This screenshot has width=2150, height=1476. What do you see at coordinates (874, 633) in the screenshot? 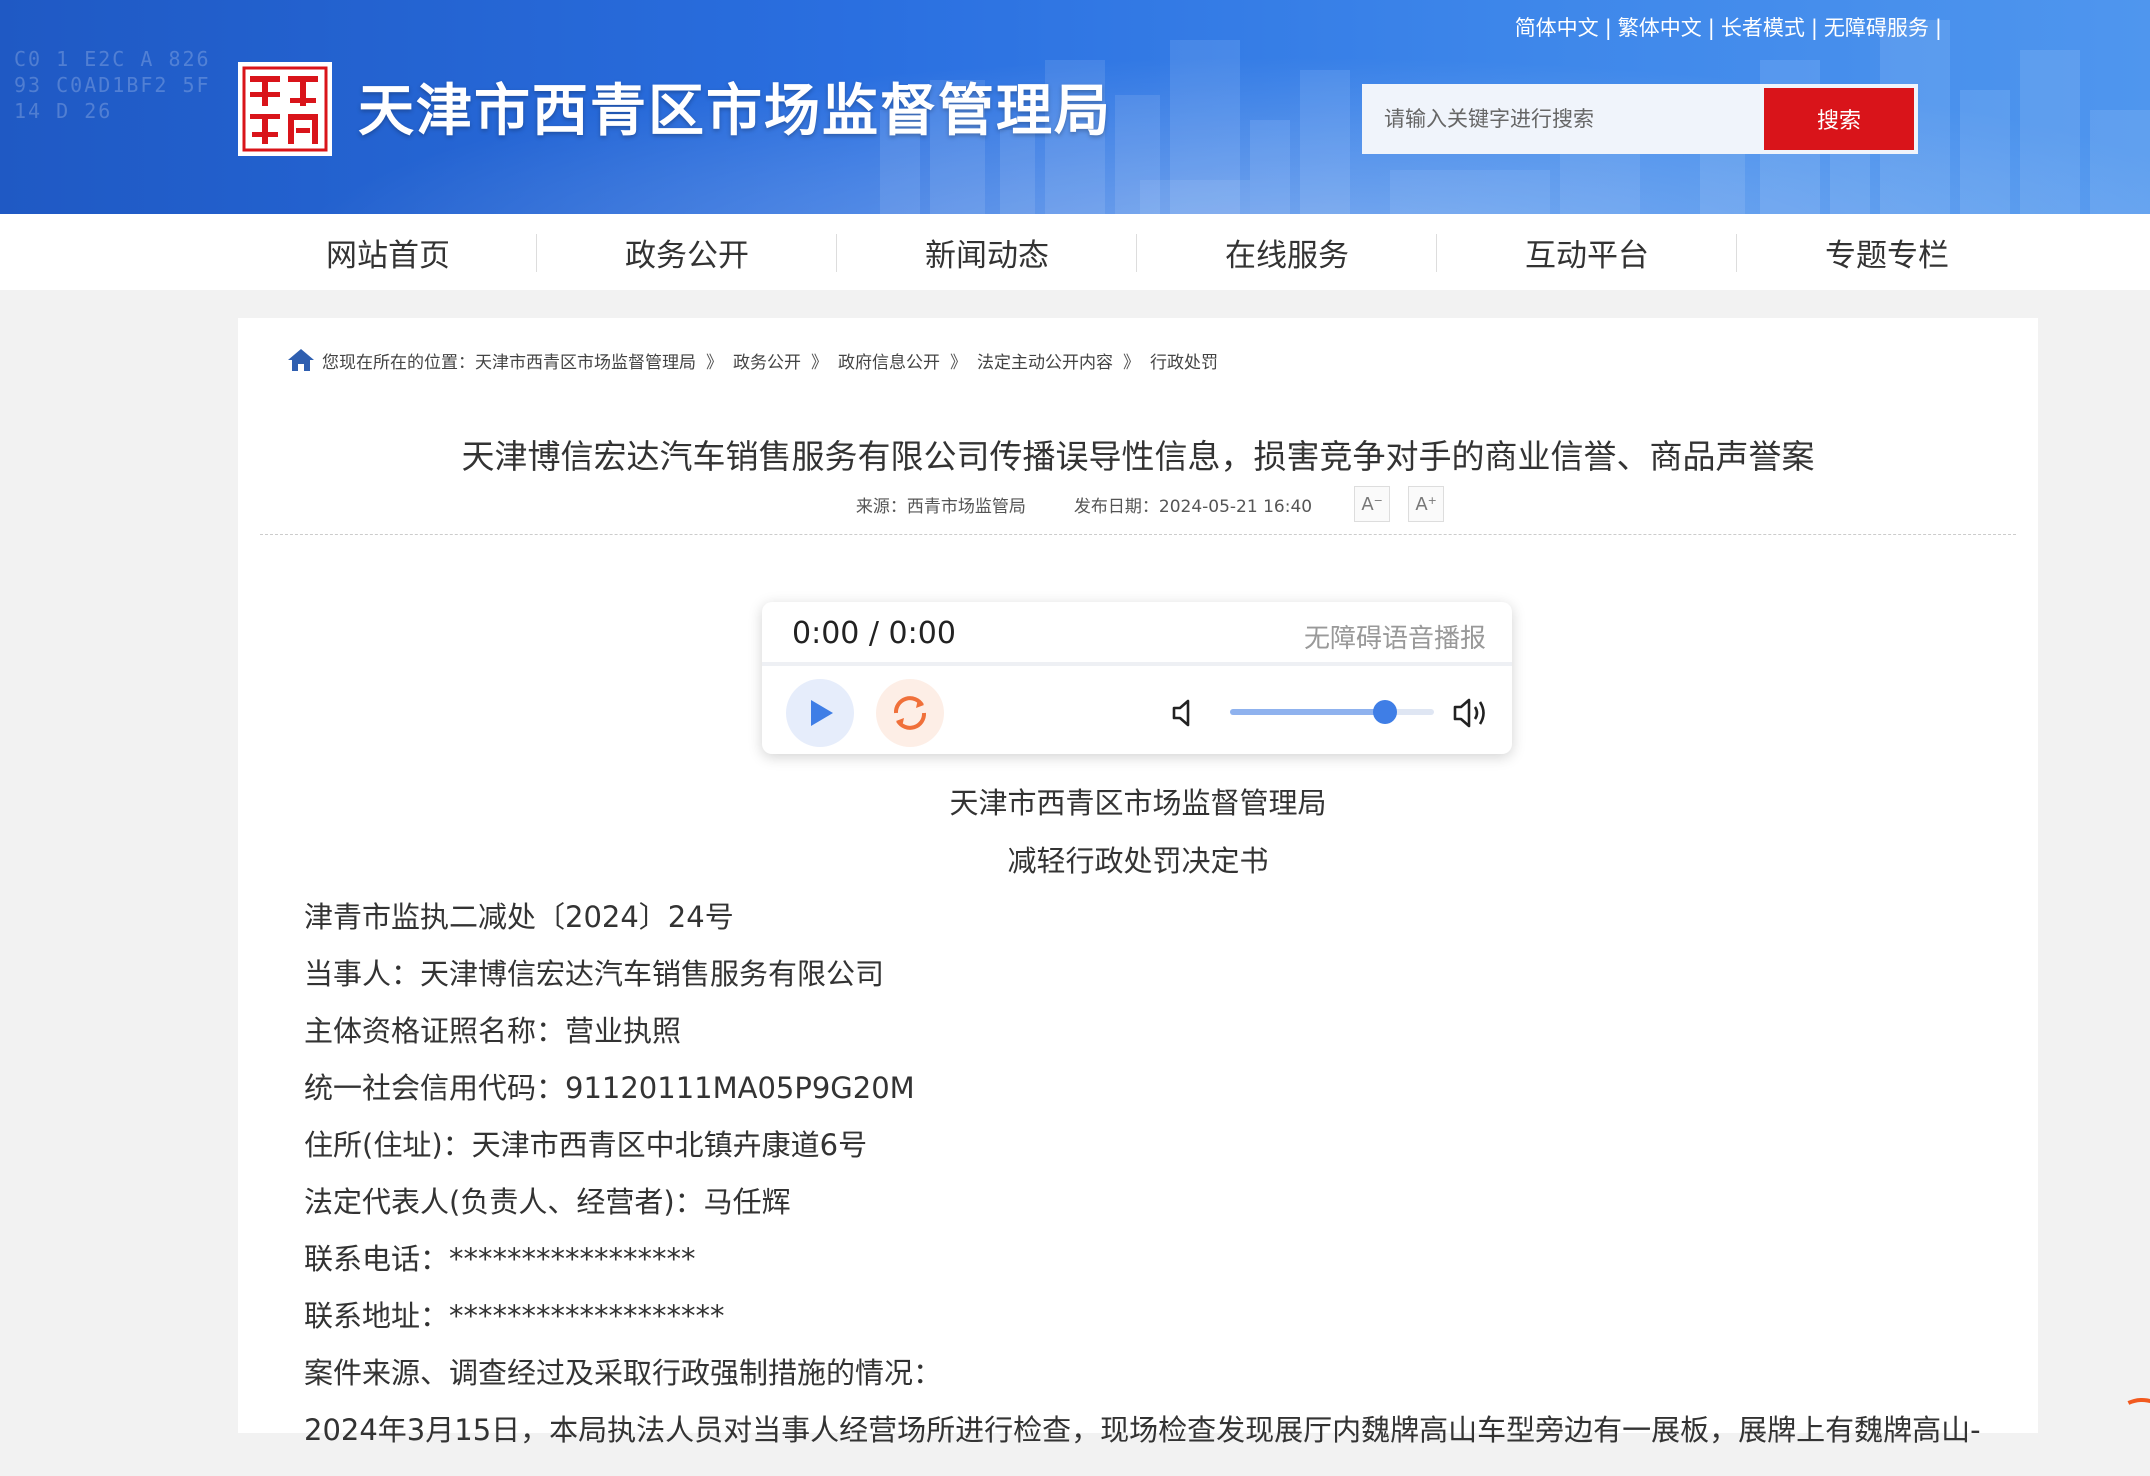
I see `player-time: 0:00 / 0:00` at bounding box center [874, 633].